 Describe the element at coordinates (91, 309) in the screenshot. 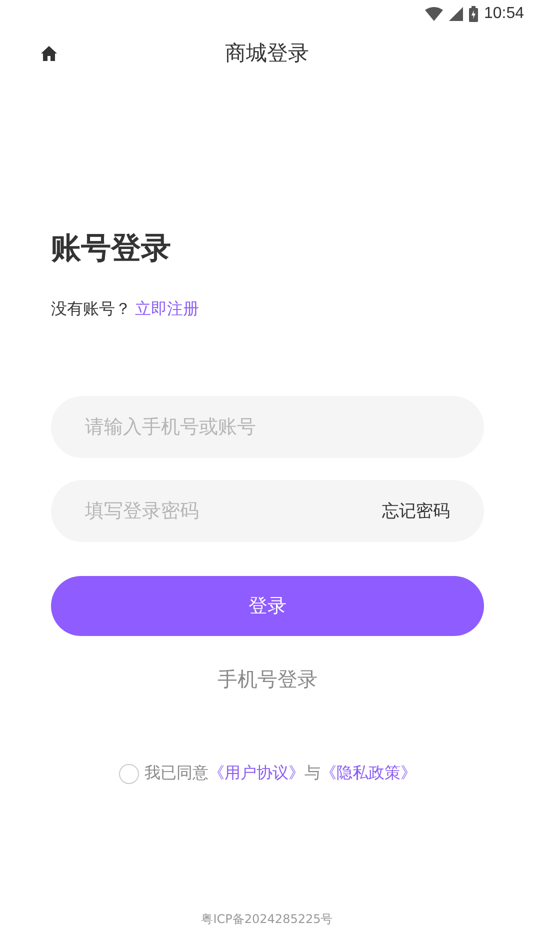

I see `register-prompt: 没有账号？` at that location.